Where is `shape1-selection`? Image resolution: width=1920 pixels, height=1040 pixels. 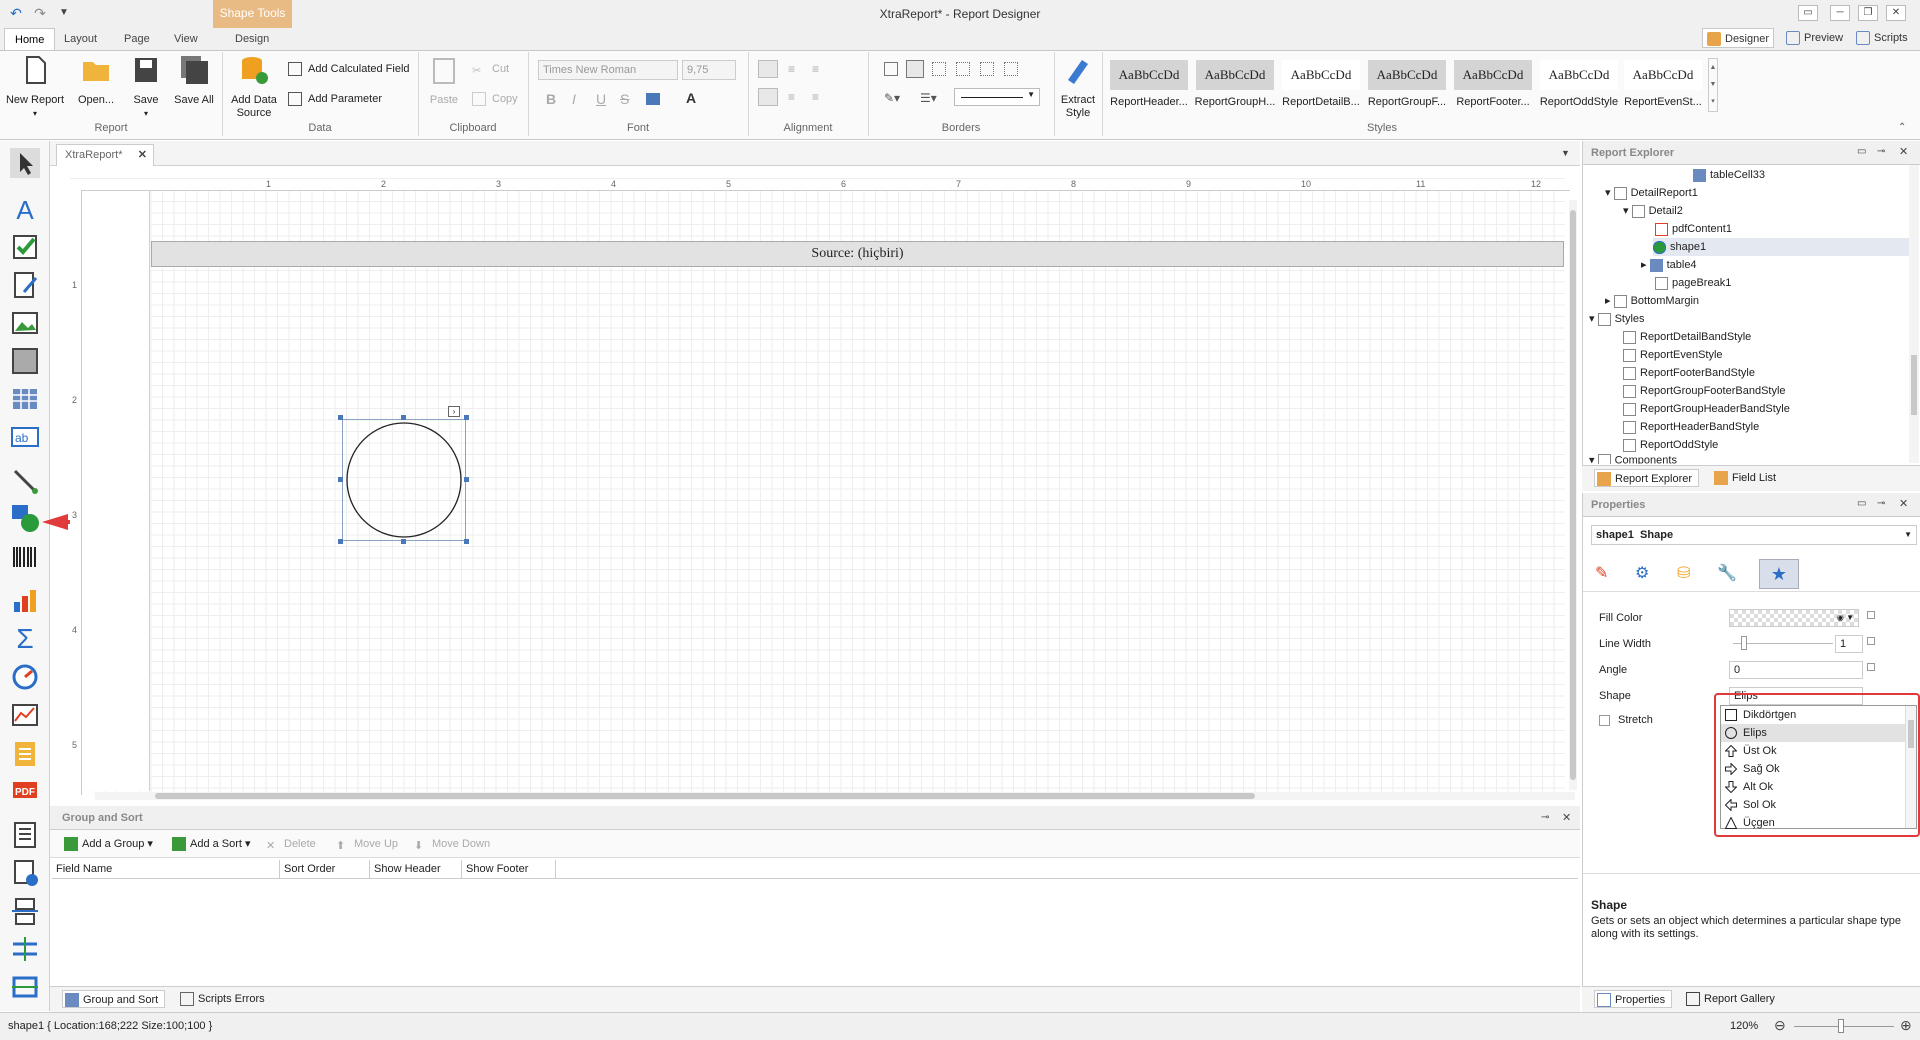 shape1-selection is located at coordinates (404, 480).